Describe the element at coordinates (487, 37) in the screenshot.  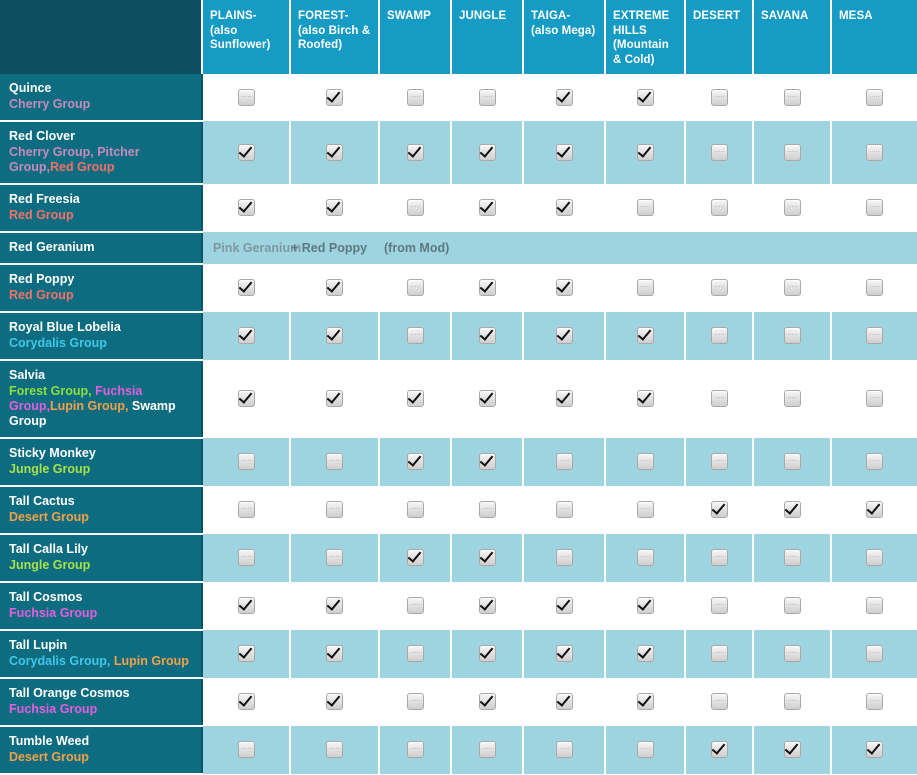
I see `column-header-jungle: JUNGLE` at that location.